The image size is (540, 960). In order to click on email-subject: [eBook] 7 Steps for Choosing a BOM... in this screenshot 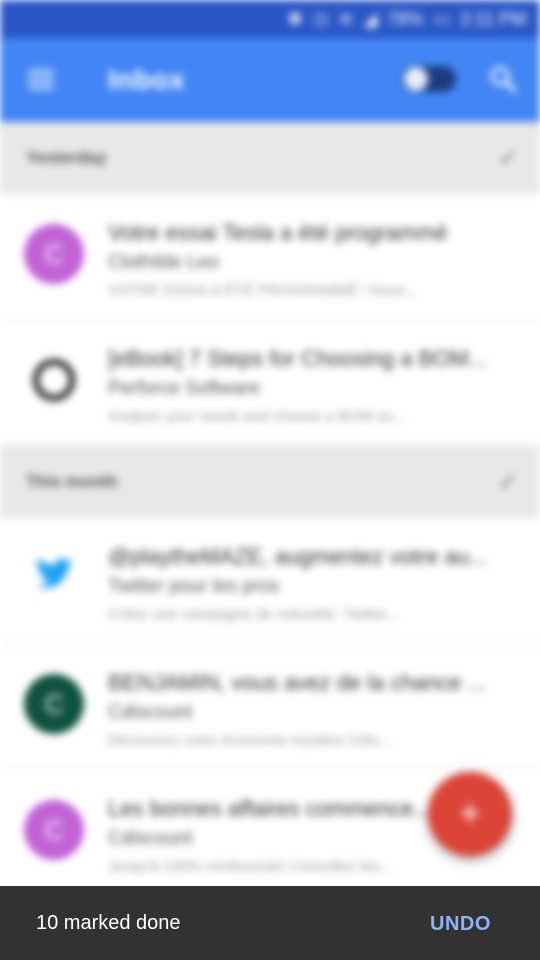, I will do `click(298, 358)`.